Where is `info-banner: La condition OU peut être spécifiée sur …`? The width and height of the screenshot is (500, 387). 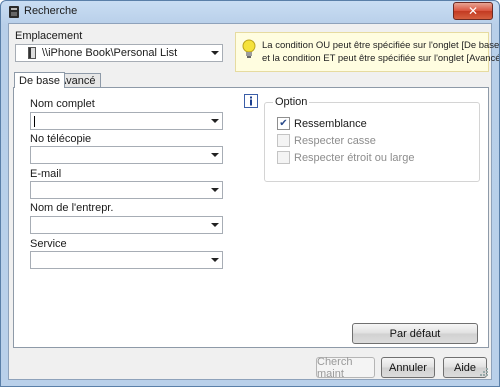
info-banner: La condition OU peut être spécifiée sur … is located at coordinates (367, 52).